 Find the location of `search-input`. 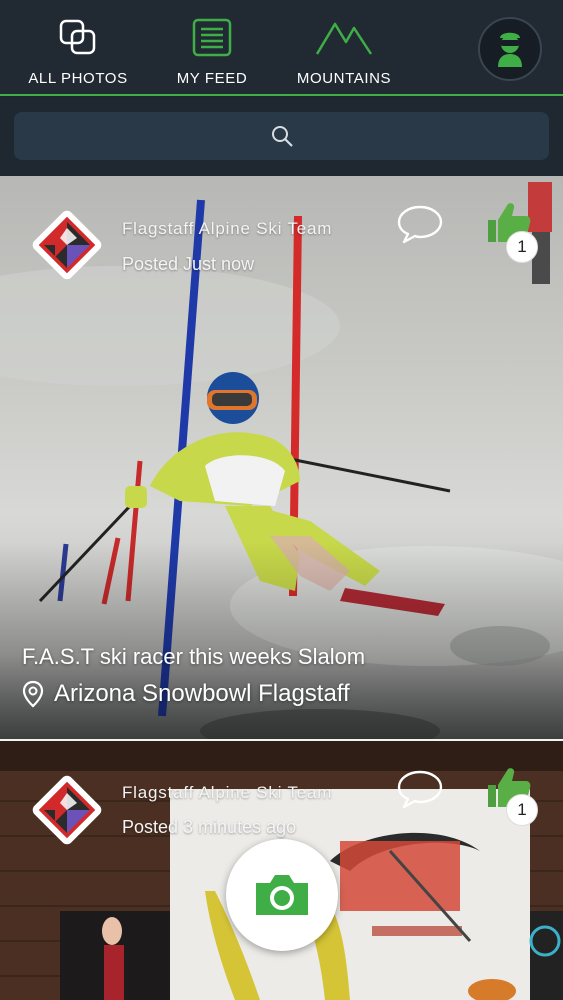

search-input is located at coordinates (281, 136).